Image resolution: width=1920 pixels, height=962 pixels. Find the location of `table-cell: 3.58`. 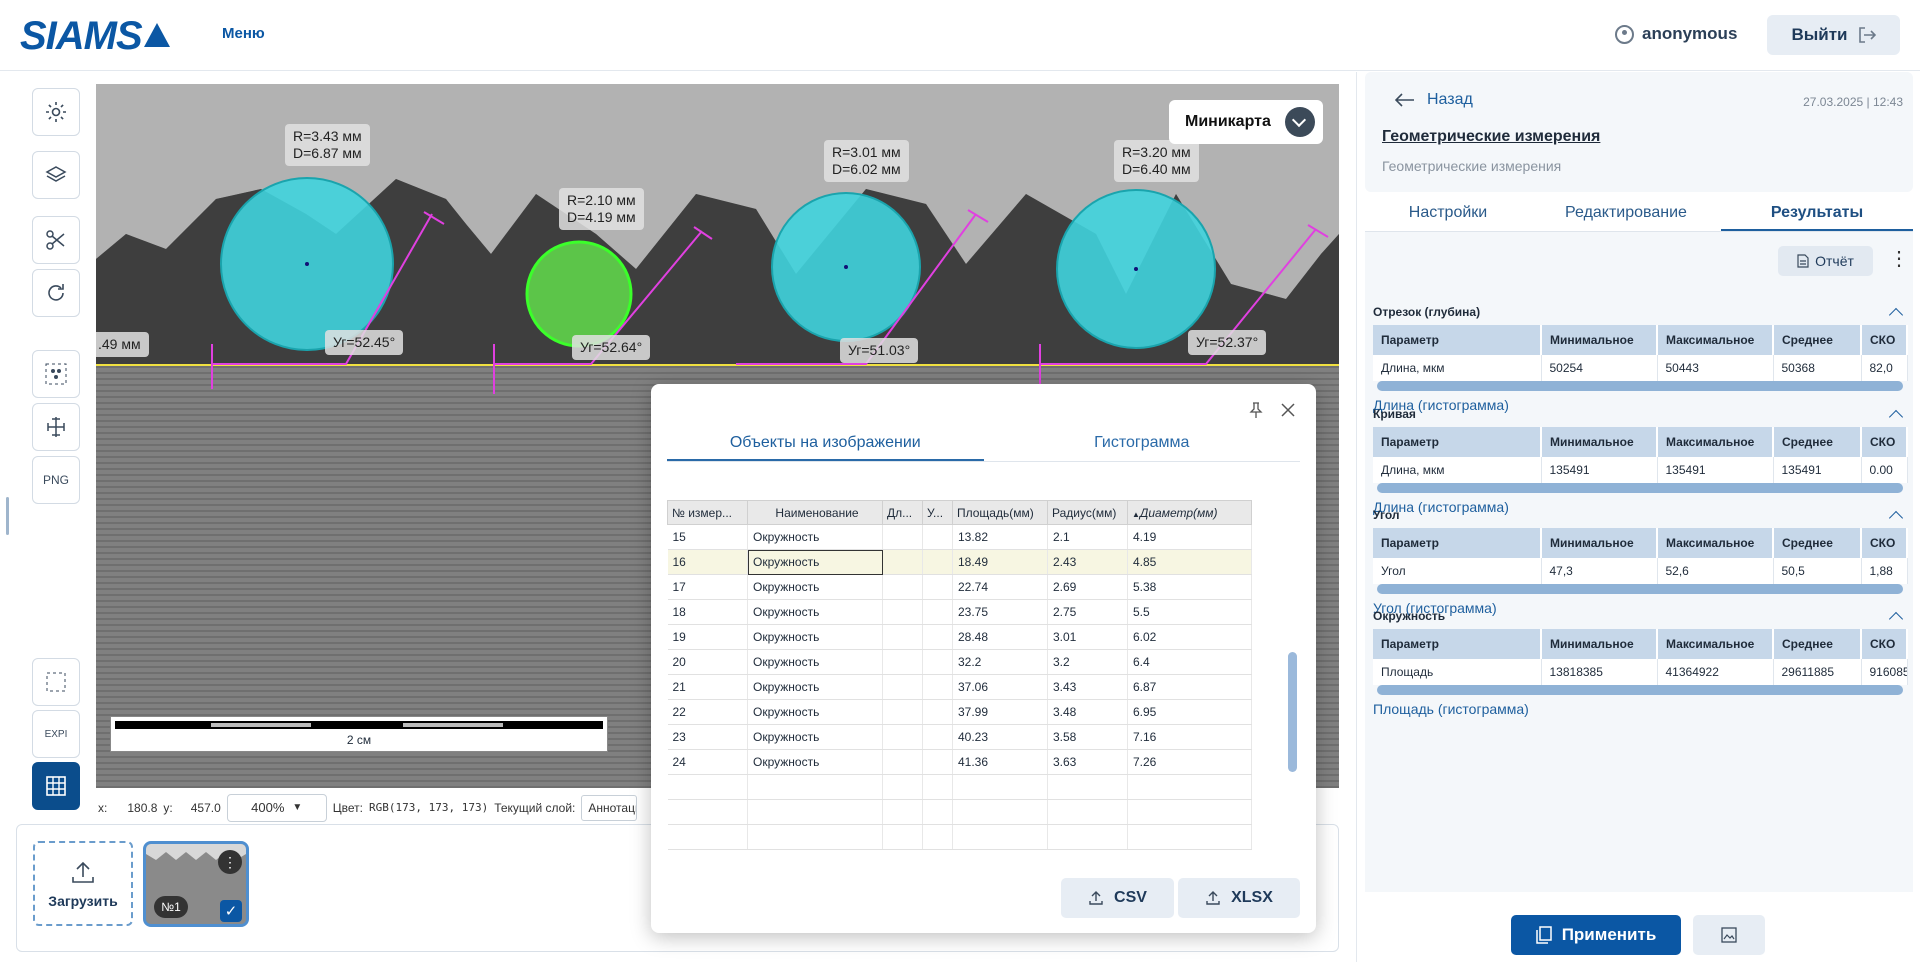

table-cell: 3.58 is located at coordinates (1087, 737).